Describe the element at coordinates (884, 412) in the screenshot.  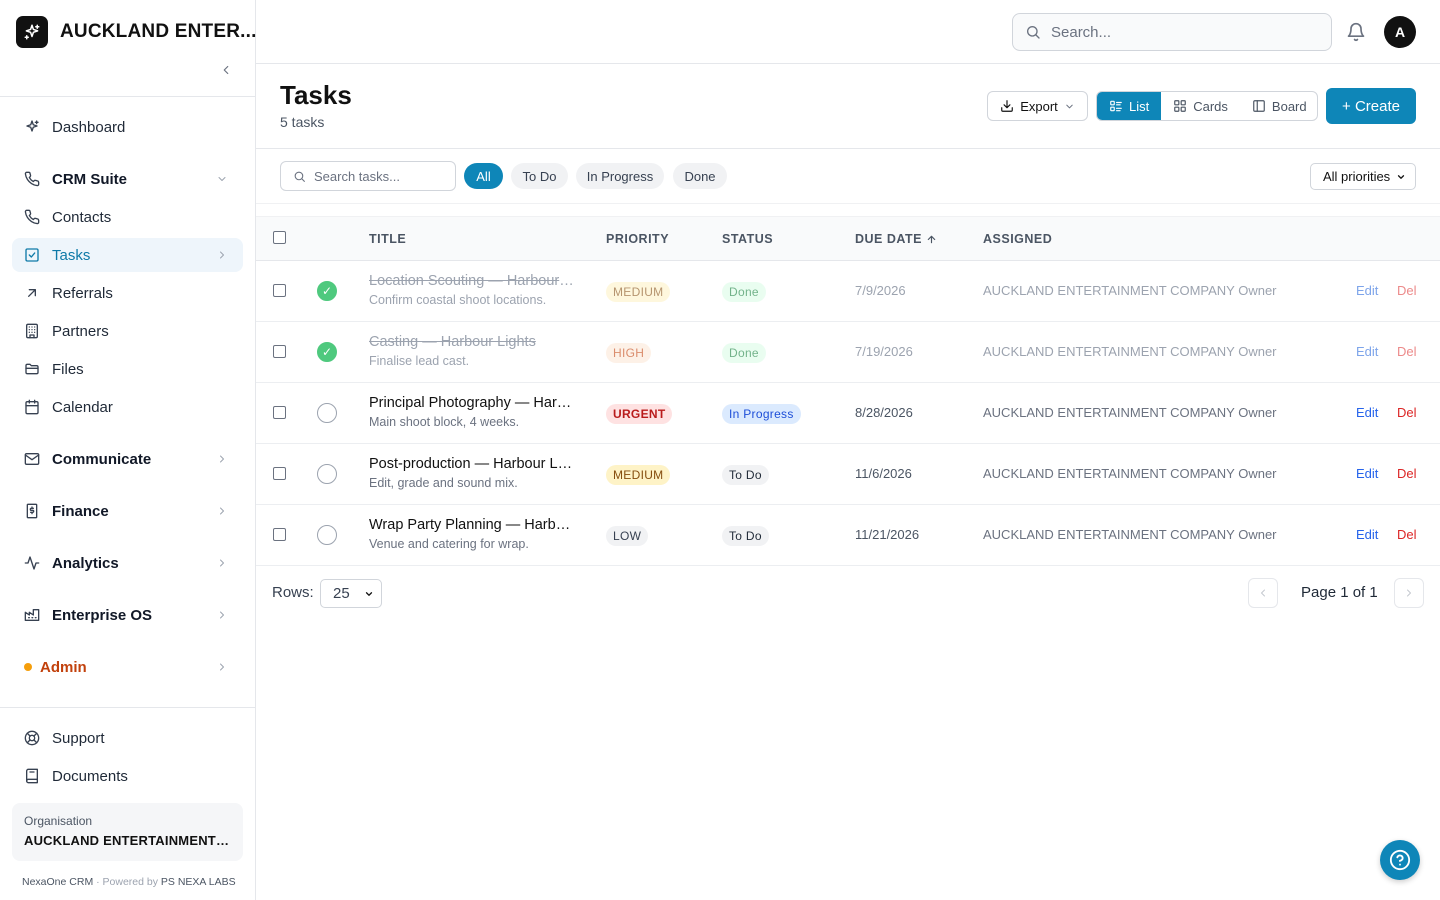
I see `due-date: 8/28/2026` at that location.